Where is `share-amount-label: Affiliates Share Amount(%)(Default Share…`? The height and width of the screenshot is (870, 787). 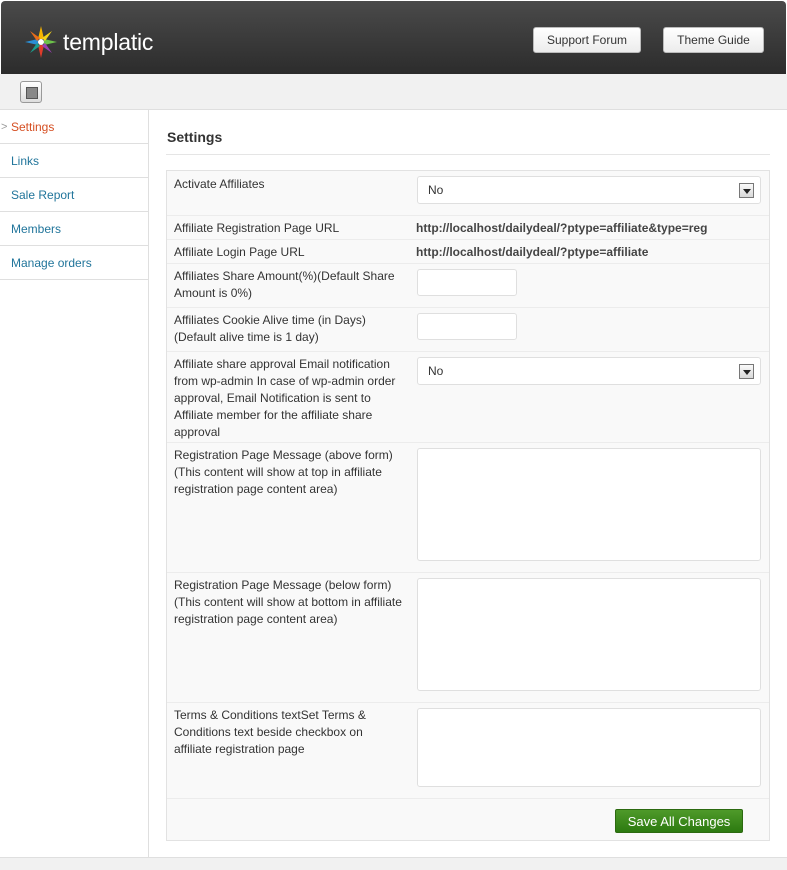 share-amount-label: Affiliates Share Amount(%)(Default Share… is located at coordinates (284, 284).